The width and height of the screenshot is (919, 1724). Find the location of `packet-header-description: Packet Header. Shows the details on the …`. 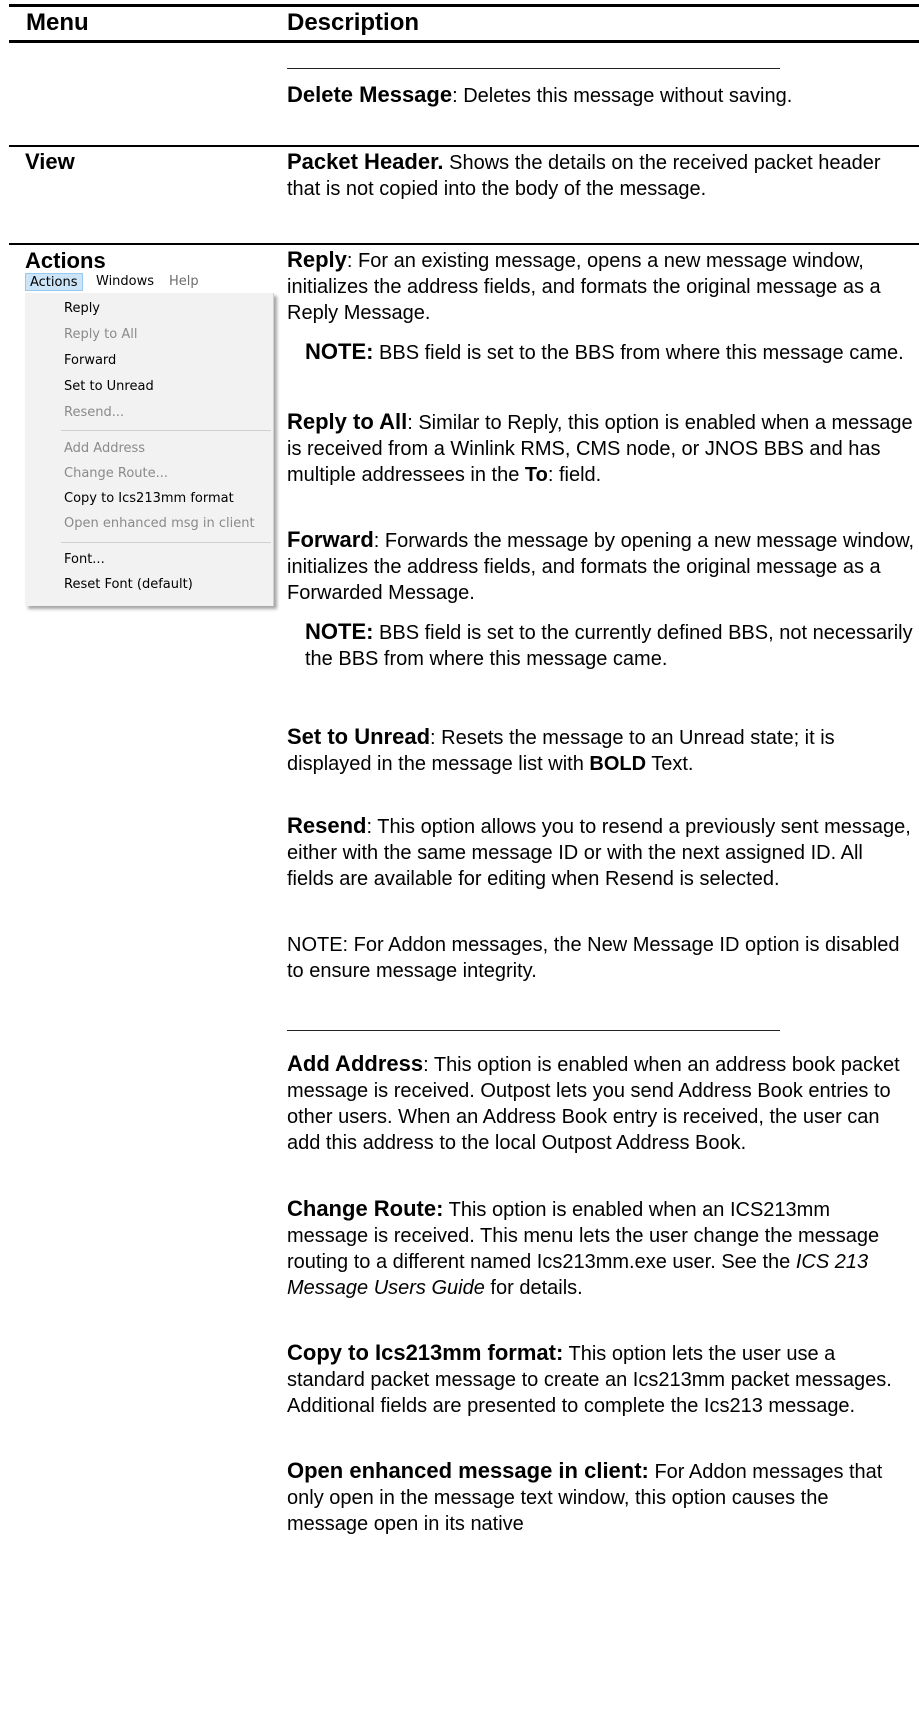

packet-header-description: Packet Header. Shows the details on the … is located at coordinates (584, 174).